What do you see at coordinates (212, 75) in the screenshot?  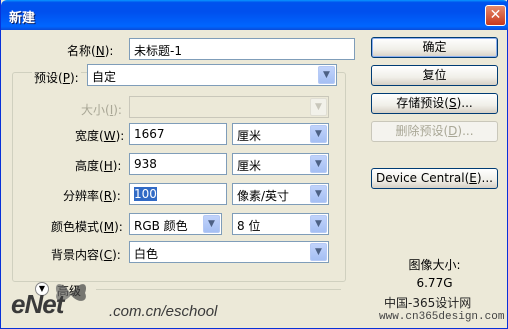 I see `preset-select: 自定 ▼` at bounding box center [212, 75].